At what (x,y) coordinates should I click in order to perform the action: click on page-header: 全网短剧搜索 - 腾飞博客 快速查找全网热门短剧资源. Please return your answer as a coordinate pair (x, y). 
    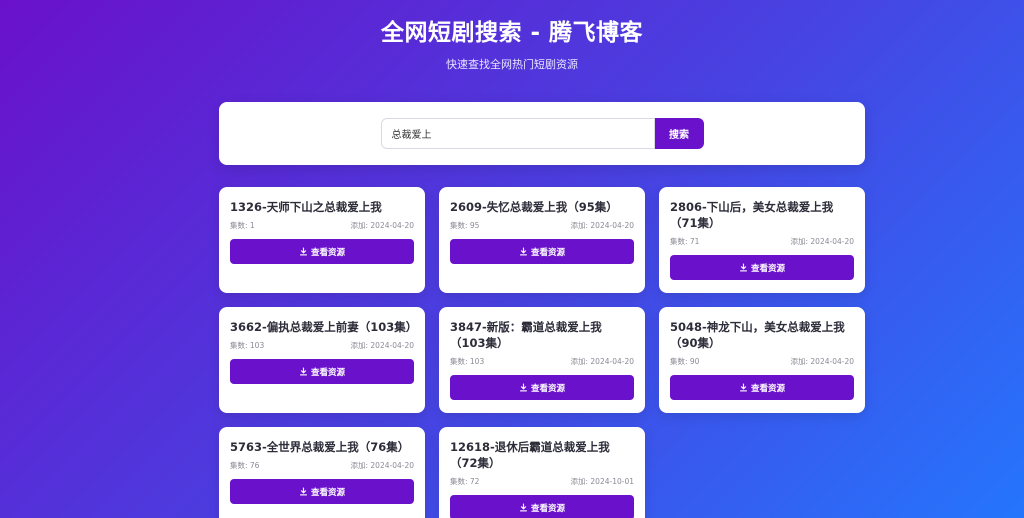
    Looking at the image, I should click on (512, 36).